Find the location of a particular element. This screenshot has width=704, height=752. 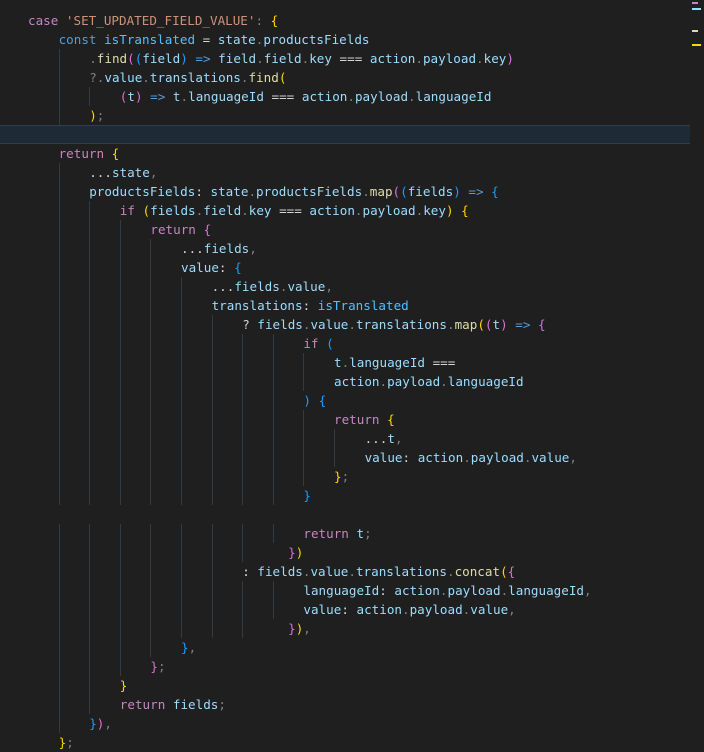

minimap is located at coordinates (697, 371).